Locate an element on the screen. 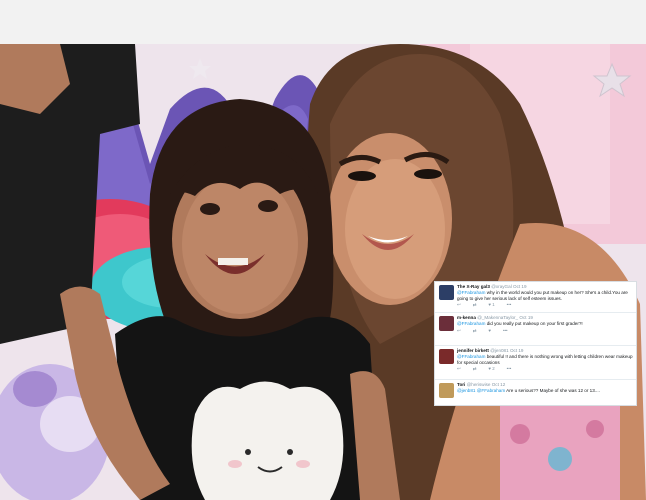 The image size is (646, 500). top-bar is located at coordinates (323, 22).